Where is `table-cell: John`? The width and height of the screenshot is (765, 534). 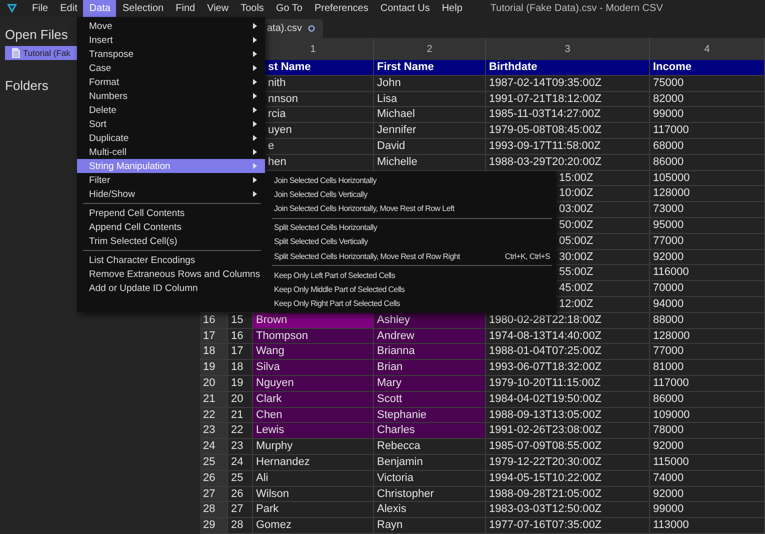
table-cell: John is located at coordinates (430, 84).